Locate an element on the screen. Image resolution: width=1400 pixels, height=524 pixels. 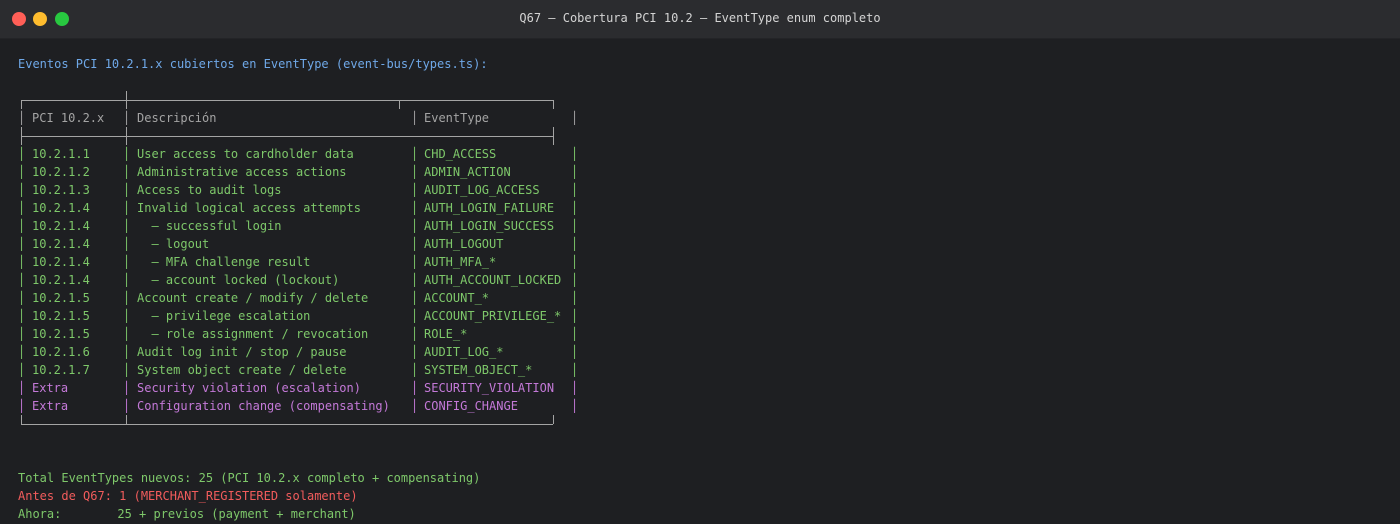
cell-pci: 10.2.1.7 is located at coordinates (61, 370).